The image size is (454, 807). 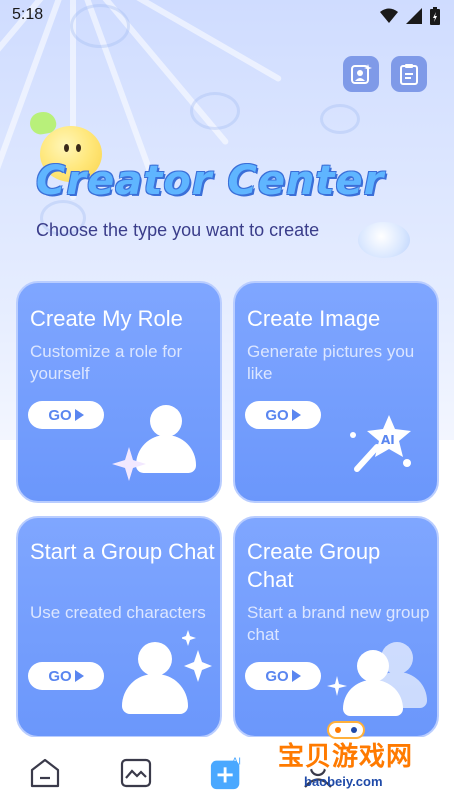 I want to click on add-contact-icon, so click(x=361, y=74).